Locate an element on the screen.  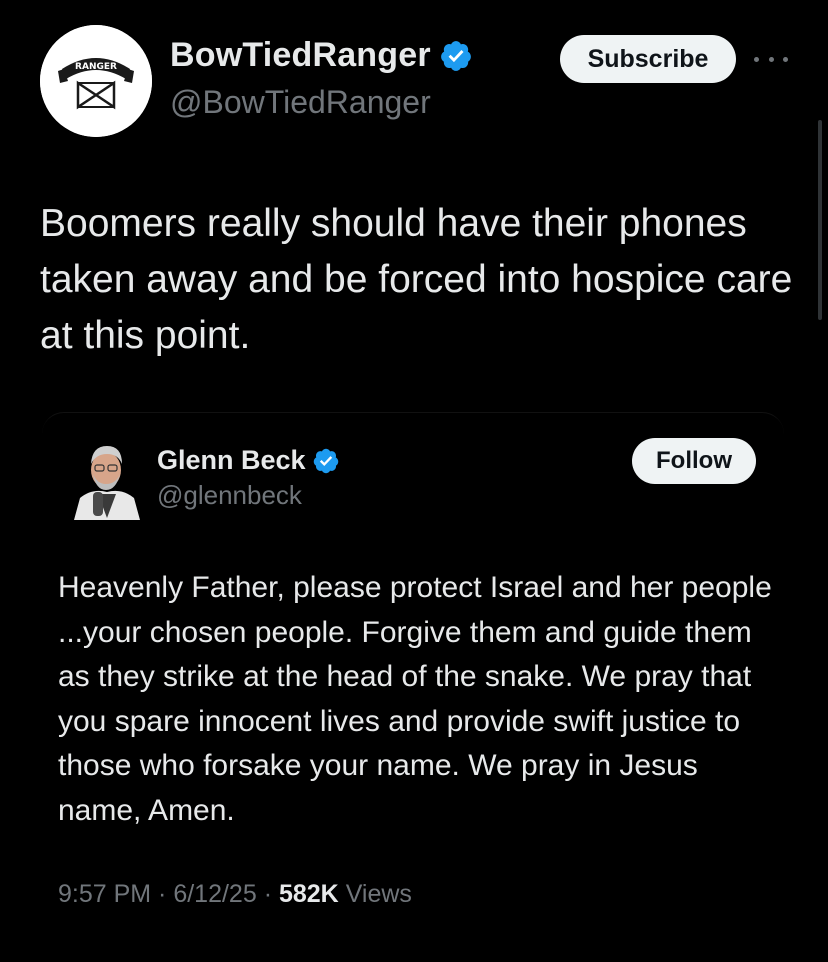
author-avatar: RANGER is located at coordinates (96, 81).